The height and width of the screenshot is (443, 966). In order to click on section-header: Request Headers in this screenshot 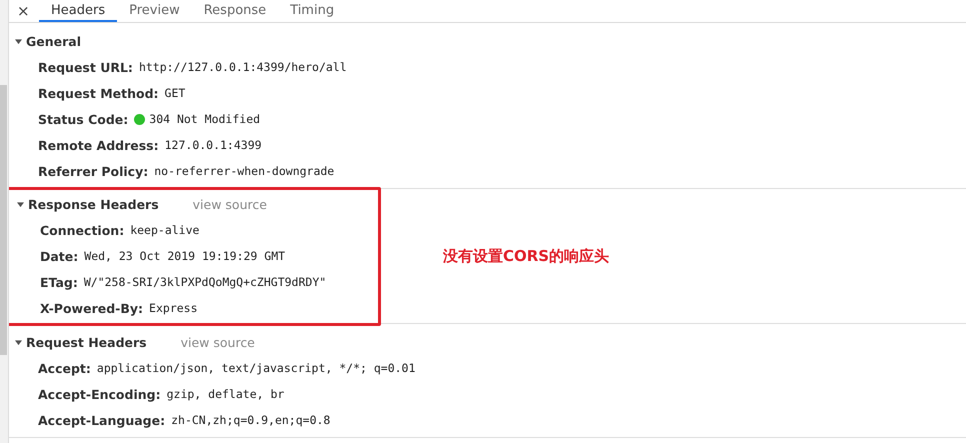, I will do `click(78, 342)`.